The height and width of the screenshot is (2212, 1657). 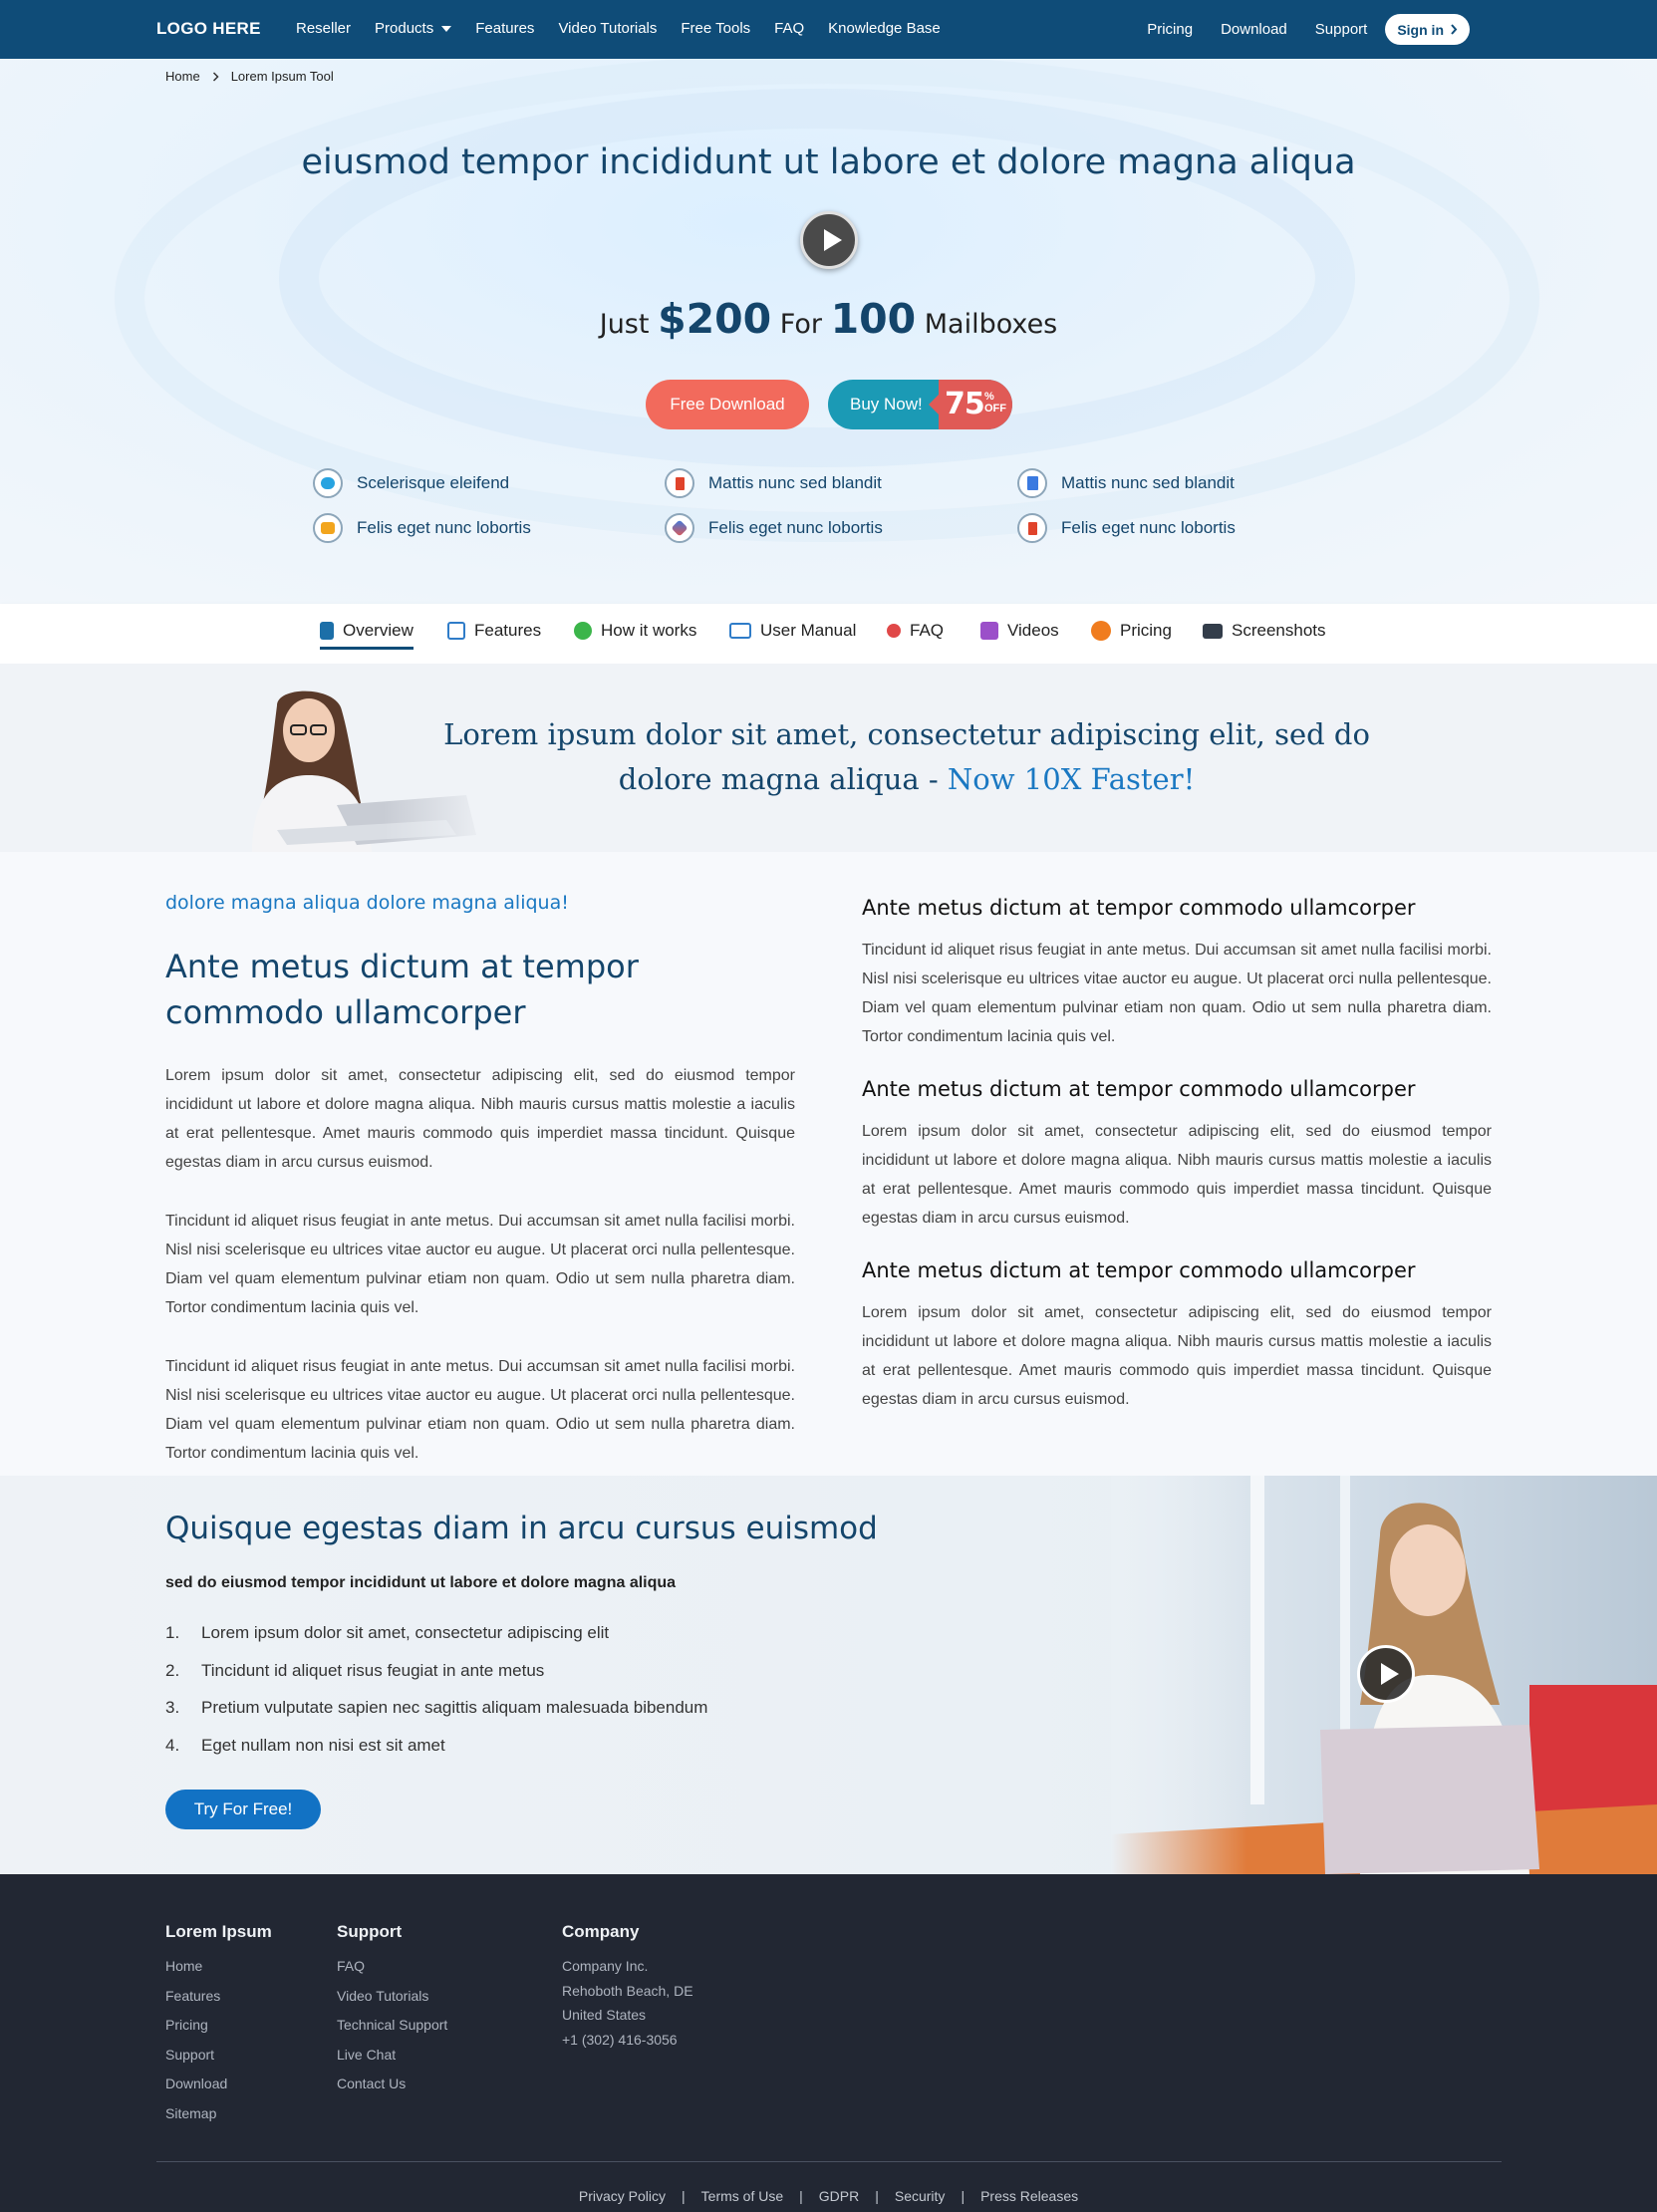 What do you see at coordinates (1342, 30) in the screenshot?
I see `nav-support: Support` at bounding box center [1342, 30].